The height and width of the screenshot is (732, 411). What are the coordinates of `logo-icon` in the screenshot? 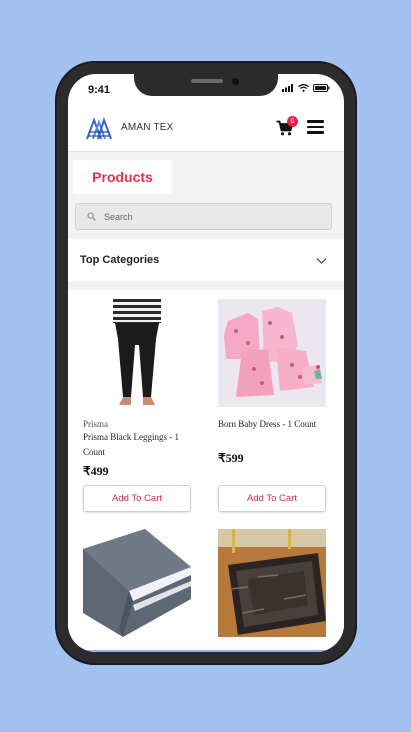 It's located at (99, 128).